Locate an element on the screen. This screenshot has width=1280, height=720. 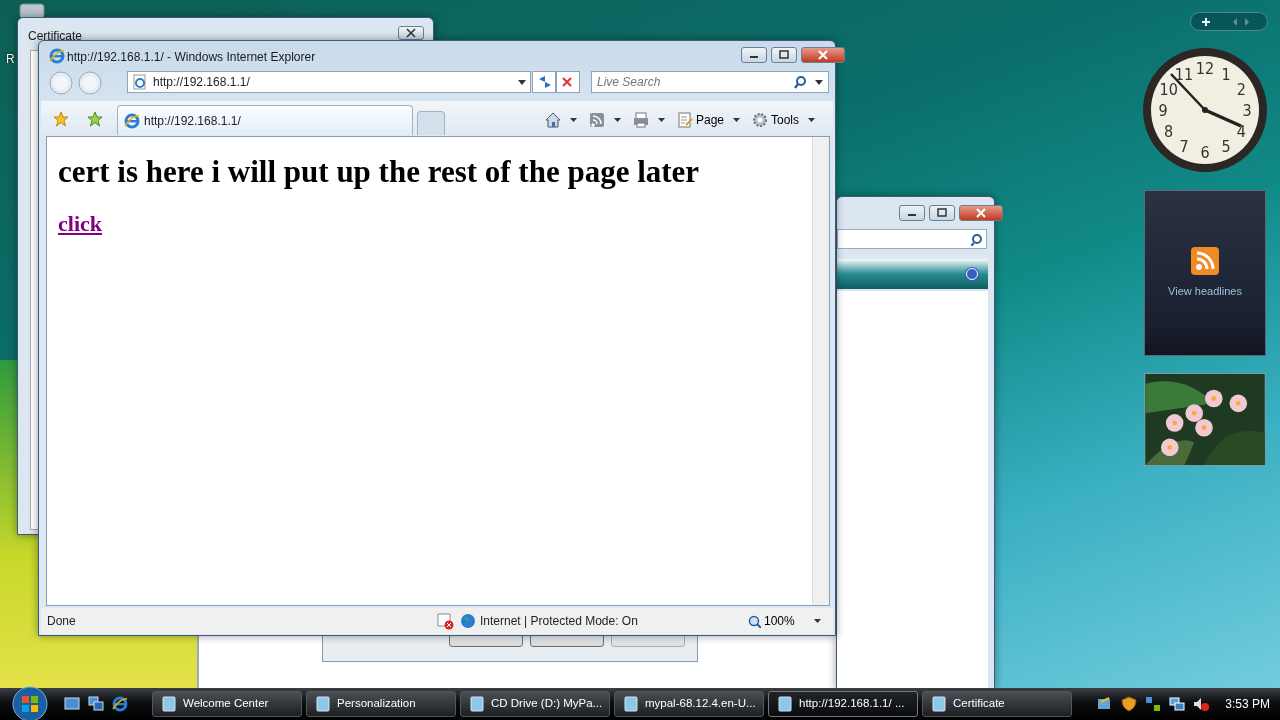
address-text: http://192.168.1.1/ is located at coordinates (202, 82).